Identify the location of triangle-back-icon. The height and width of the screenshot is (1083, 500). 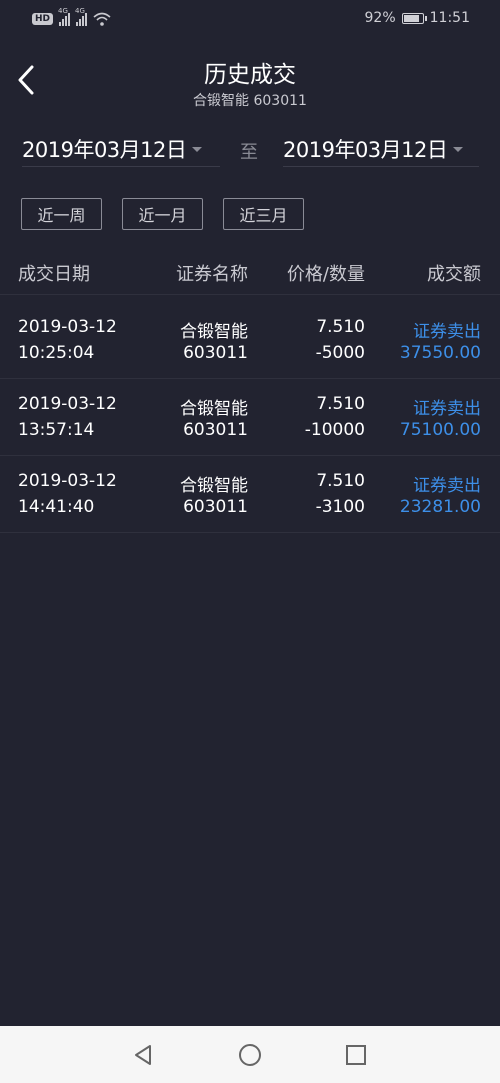
(143, 1055).